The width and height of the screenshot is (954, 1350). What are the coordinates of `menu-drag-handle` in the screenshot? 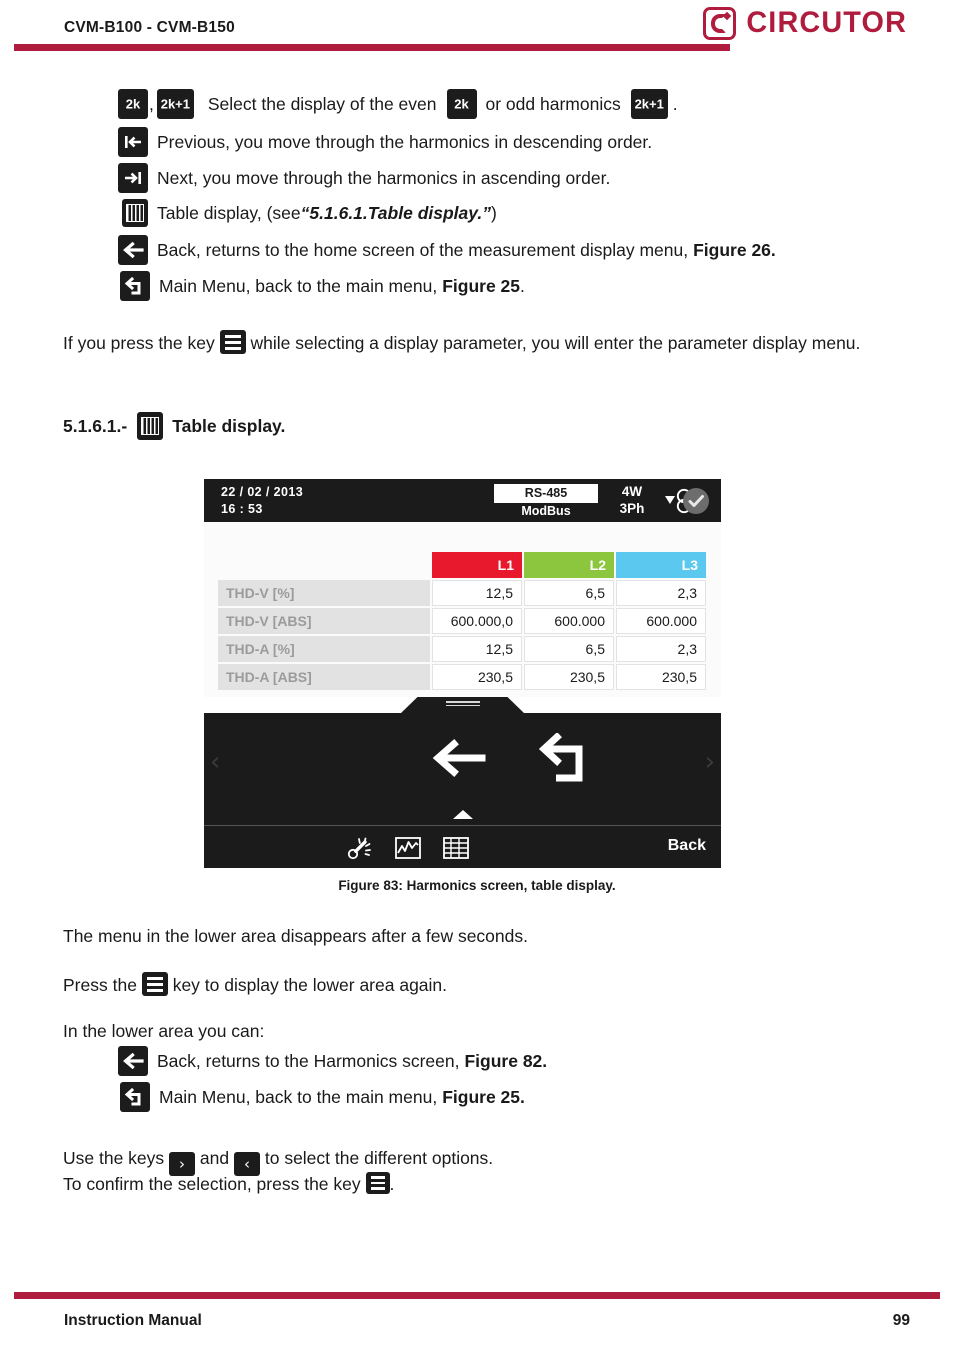 It's located at (462, 705).